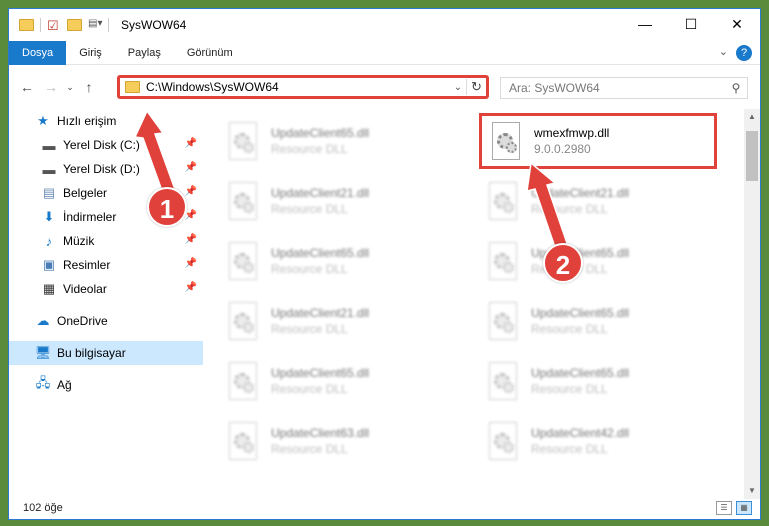 Image resolution: width=769 pixels, height=526 pixels. I want to click on sidebar-item-this-pc: 🖥 Bu bilgisayar, so click(106, 353).